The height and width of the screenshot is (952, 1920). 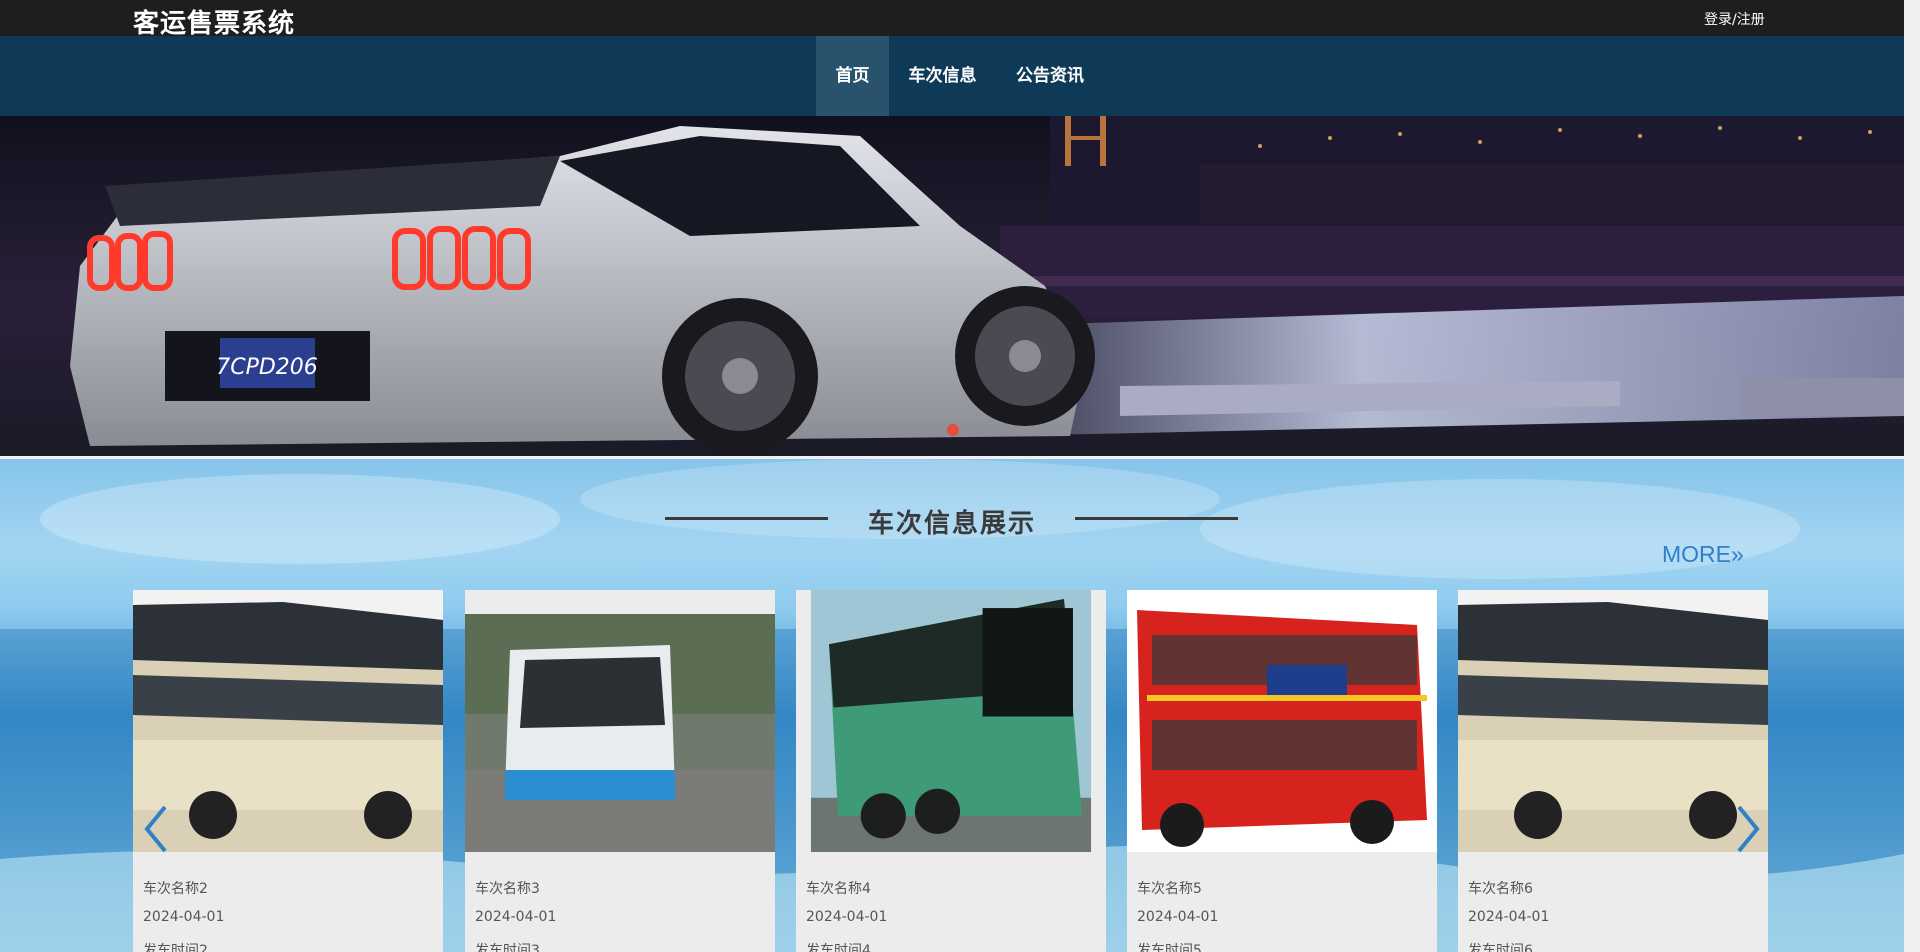 What do you see at coordinates (214, 24) in the screenshot?
I see `site-title: 客运售票系统` at bounding box center [214, 24].